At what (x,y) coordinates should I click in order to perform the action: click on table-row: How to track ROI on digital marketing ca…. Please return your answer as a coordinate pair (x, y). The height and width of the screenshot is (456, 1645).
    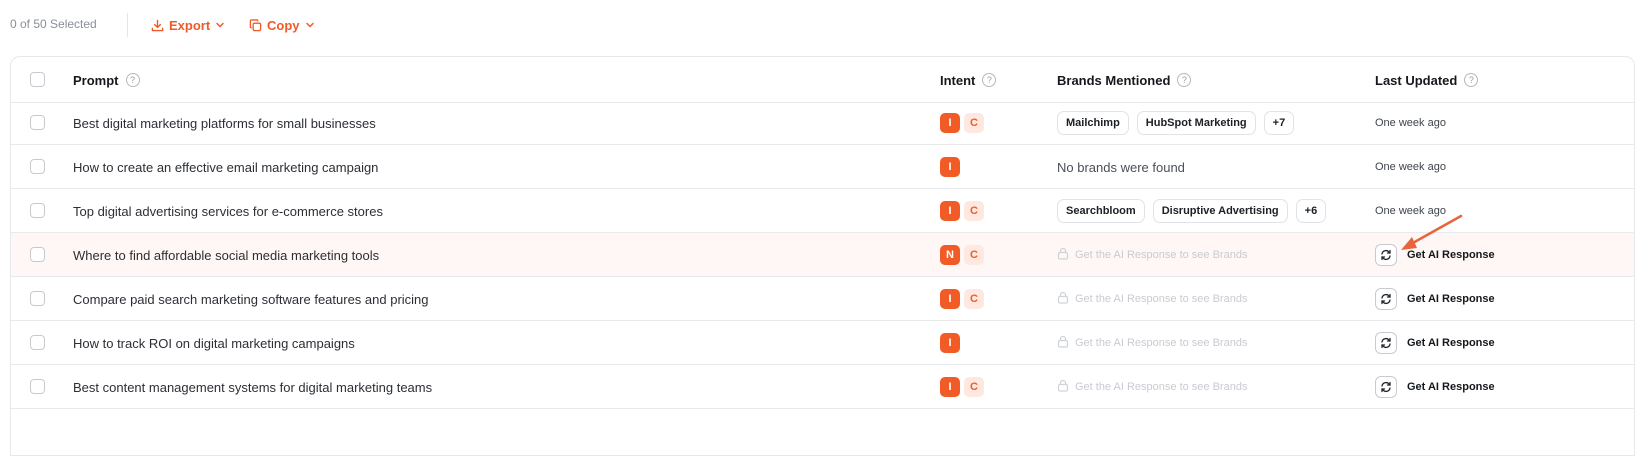
    Looking at the image, I should click on (822, 343).